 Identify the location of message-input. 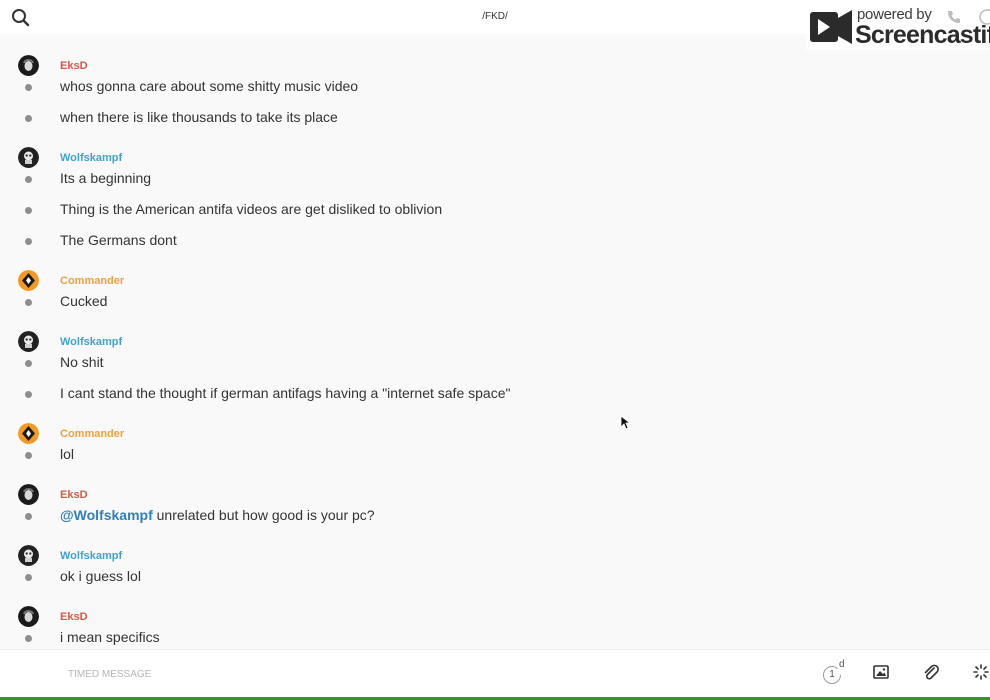
(268, 674).